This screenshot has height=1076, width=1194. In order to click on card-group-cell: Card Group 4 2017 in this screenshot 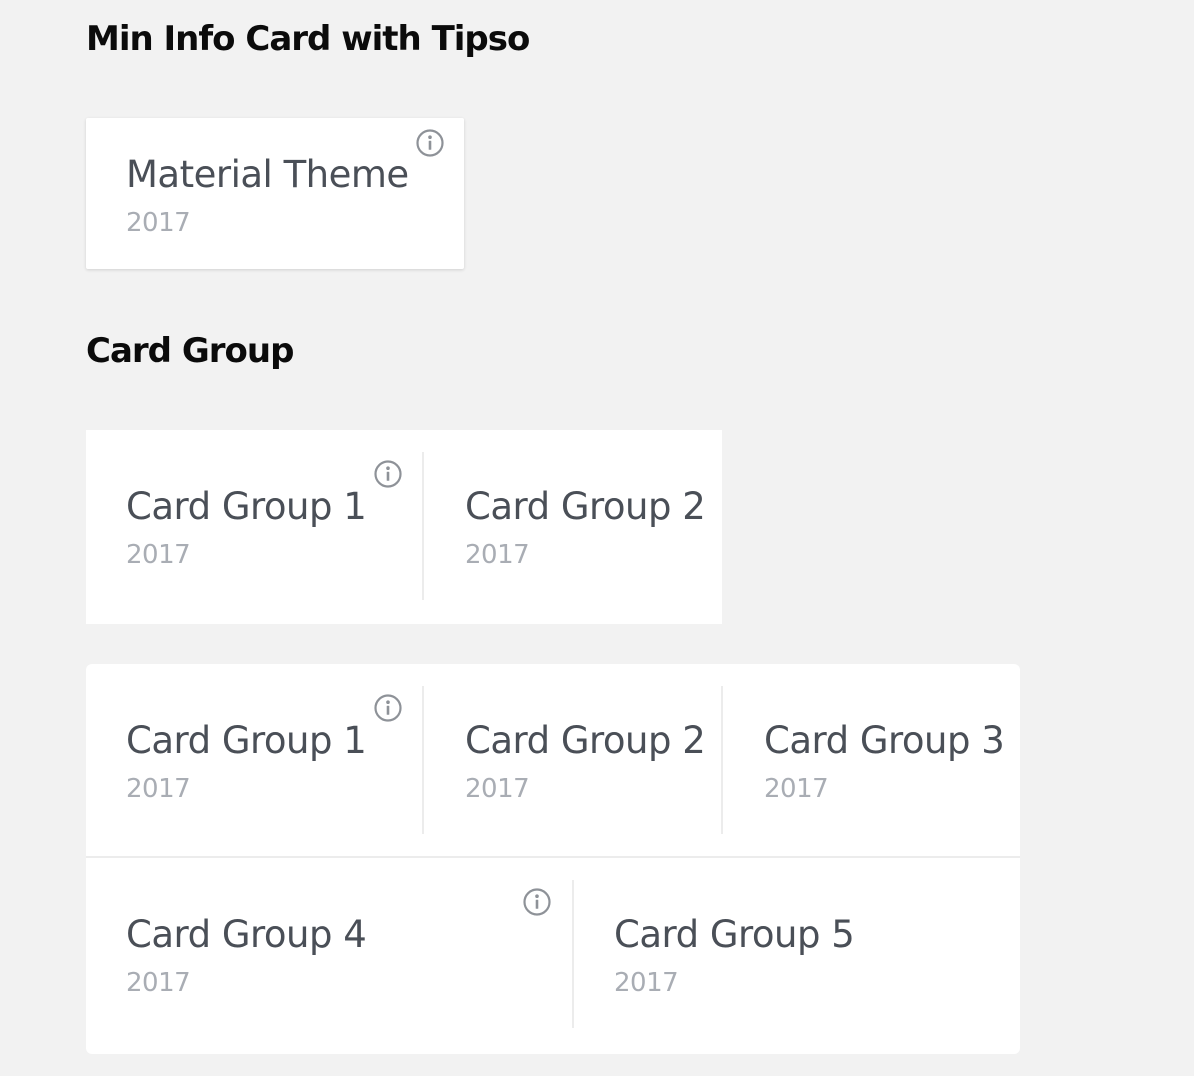, I will do `click(329, 956)`.